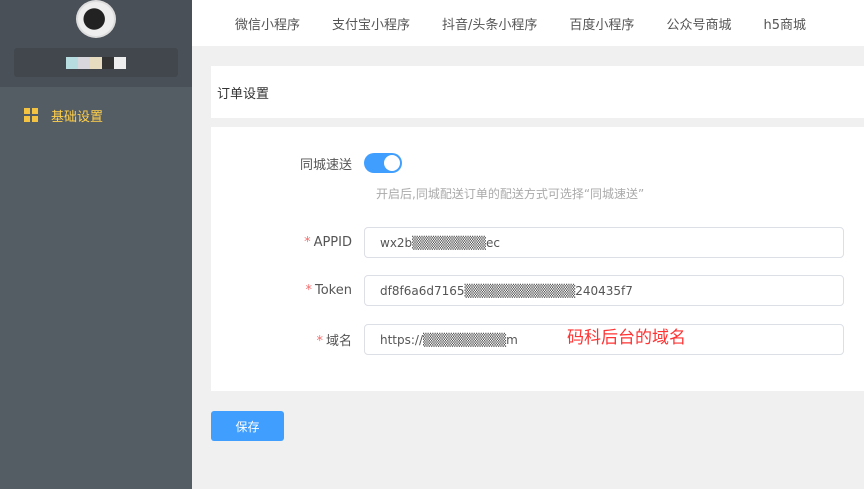  Describe the element at coordinates (247, 426) in the screenshot. I see `save-button: 保存` at that location.